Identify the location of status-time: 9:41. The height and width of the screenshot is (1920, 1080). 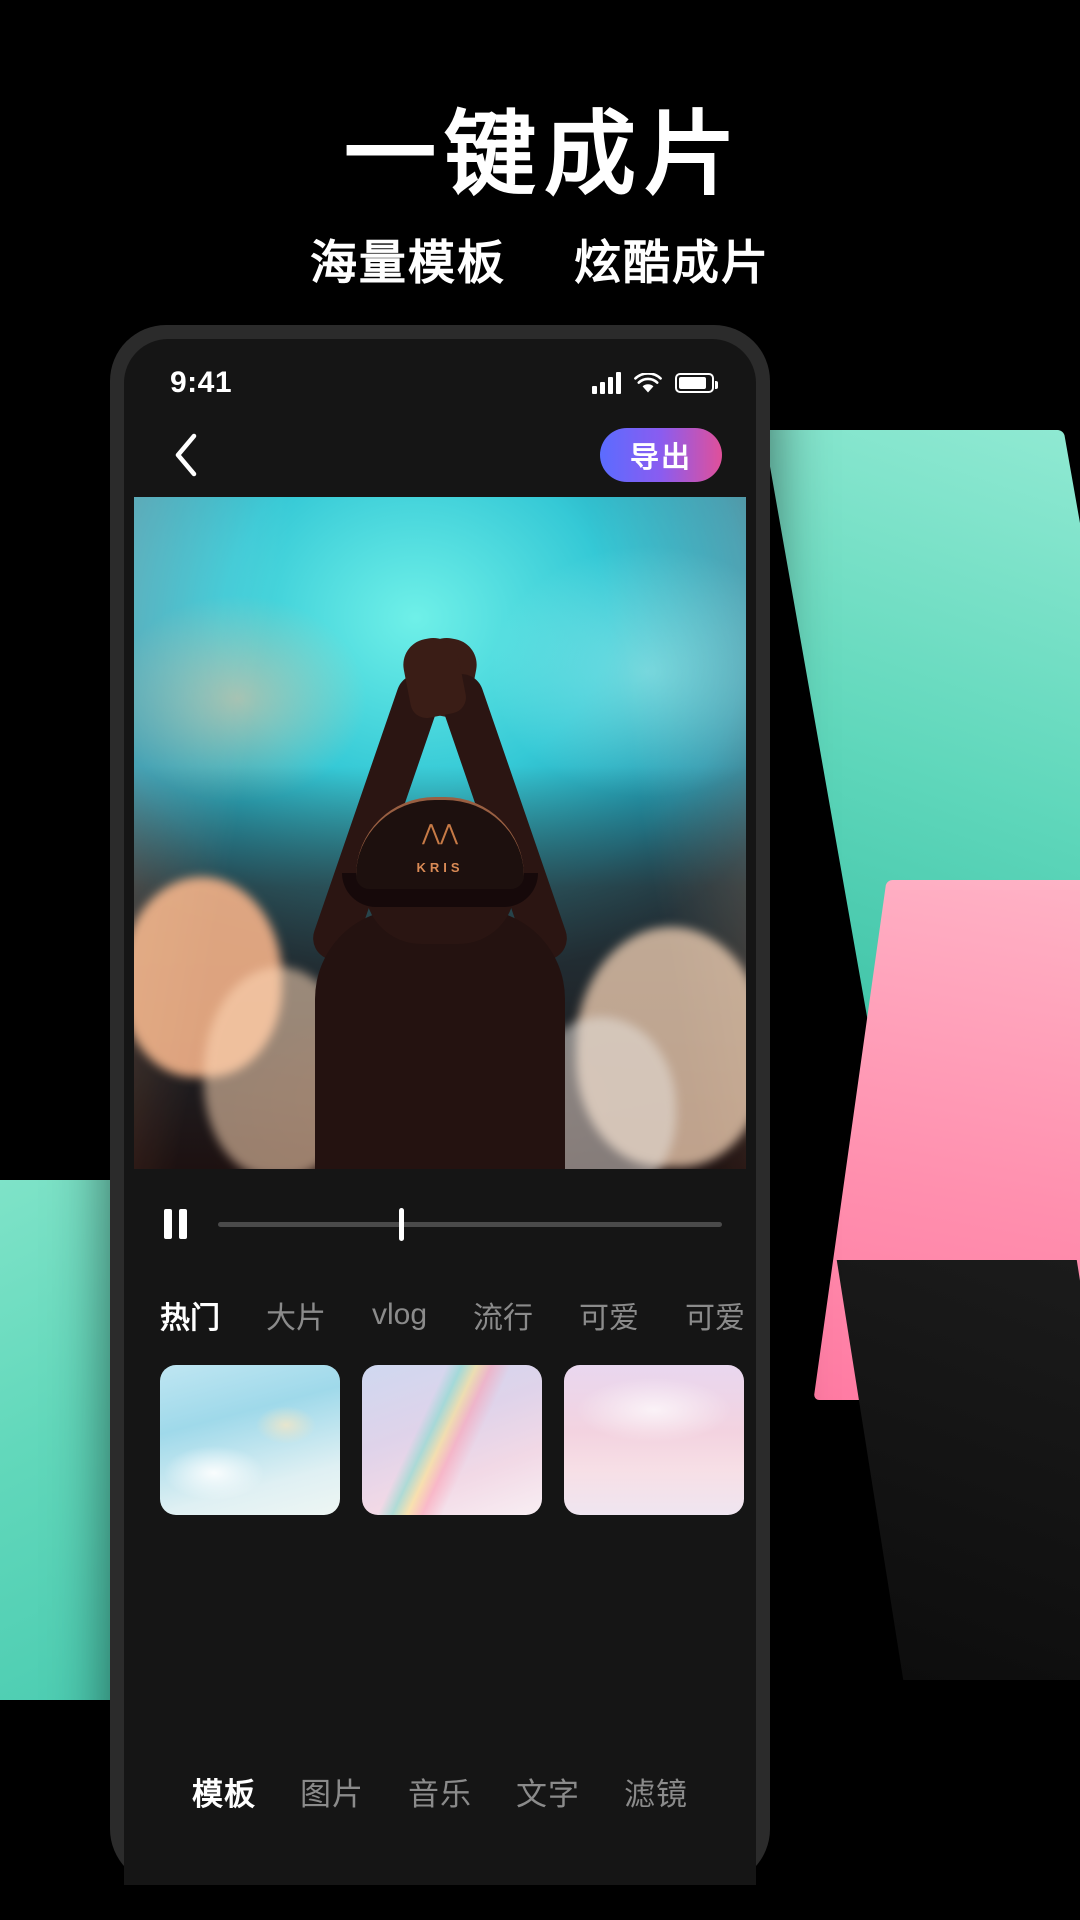
(201, 382).